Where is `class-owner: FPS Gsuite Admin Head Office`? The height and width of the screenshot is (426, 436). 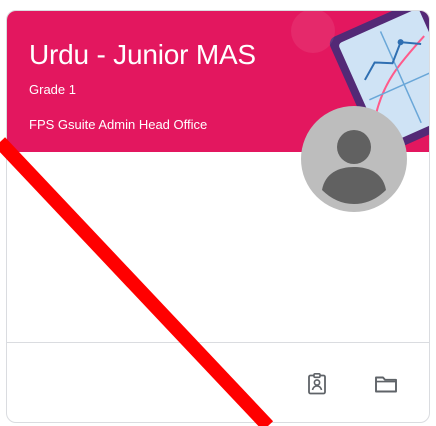 class-owner: FPS Gsuite Admin Head Office is located at coordinates (118, 124).